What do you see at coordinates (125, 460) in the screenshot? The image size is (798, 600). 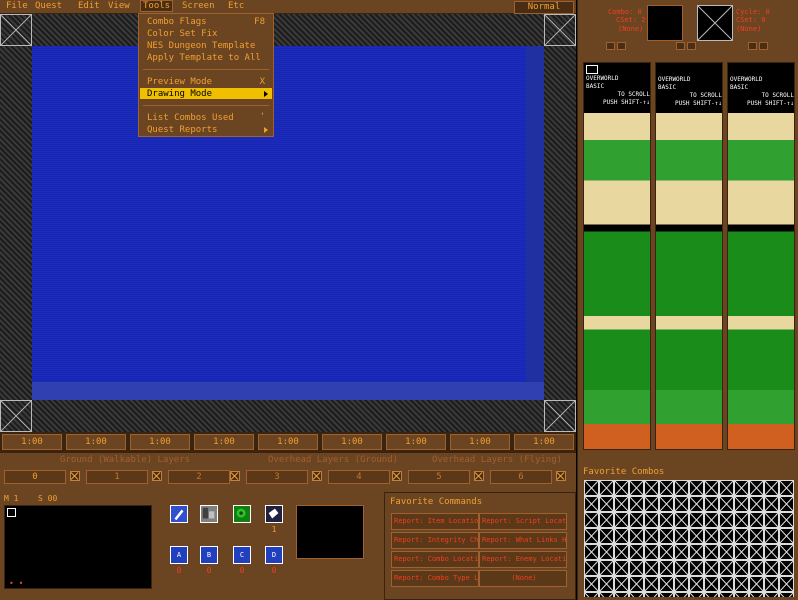 I see `ground-layers-header: Ground (Walkable) Layers` at bounding box center [125, 460].